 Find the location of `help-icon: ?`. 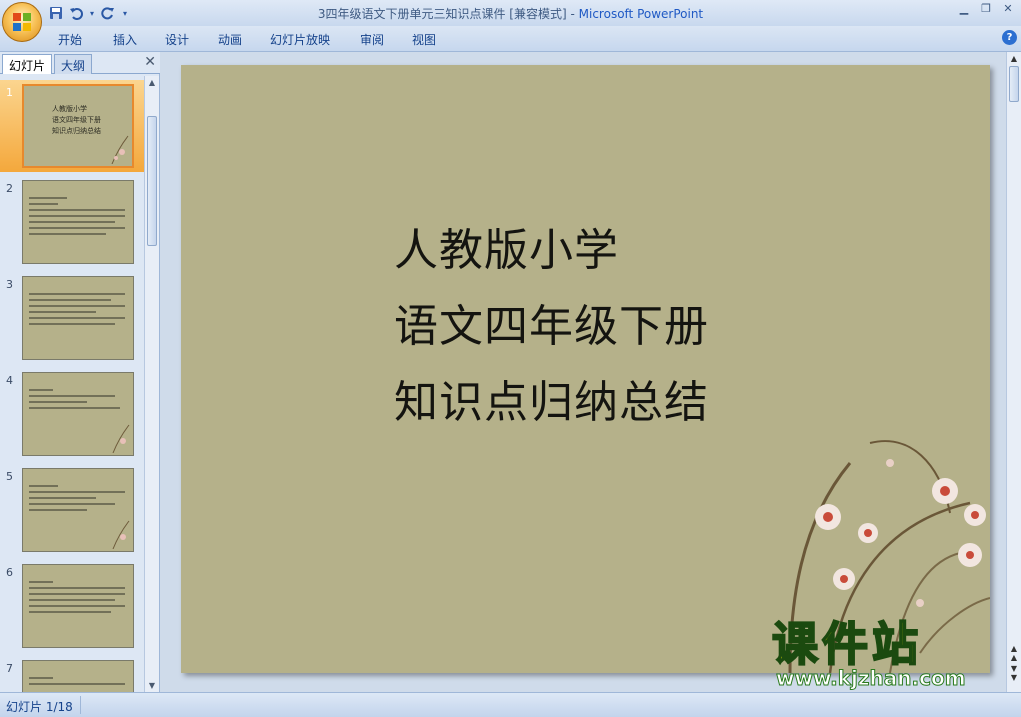

help-icon: ? is located at coordinates (1009, 37).